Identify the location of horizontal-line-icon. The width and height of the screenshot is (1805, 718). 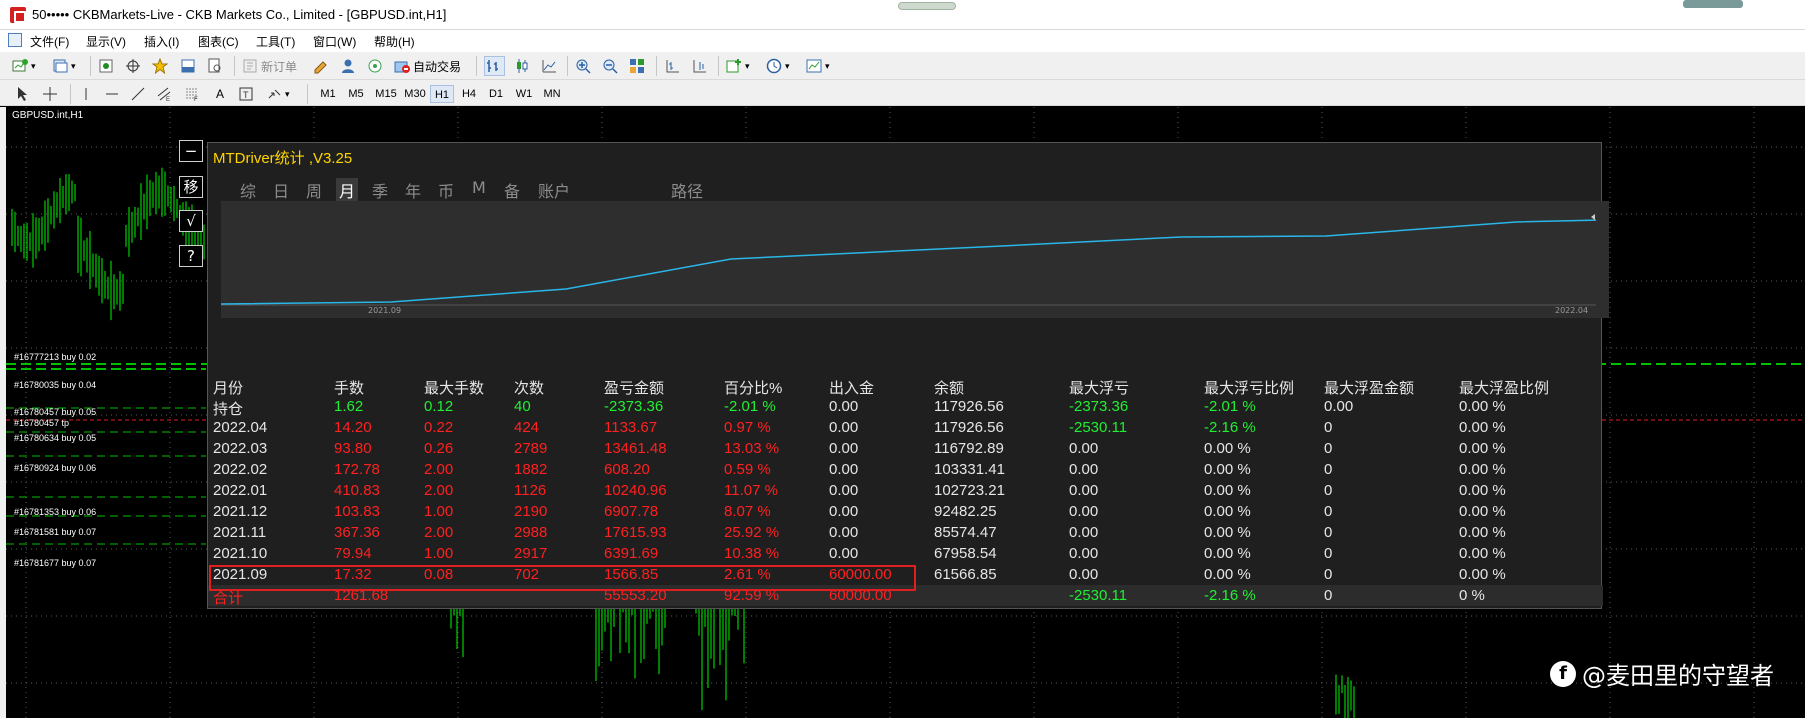
(112, 94).